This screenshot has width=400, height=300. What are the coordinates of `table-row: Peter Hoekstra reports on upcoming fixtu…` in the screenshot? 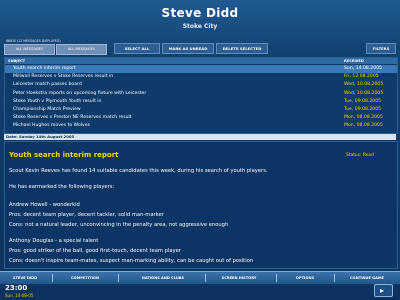 It's located at (201, 94).